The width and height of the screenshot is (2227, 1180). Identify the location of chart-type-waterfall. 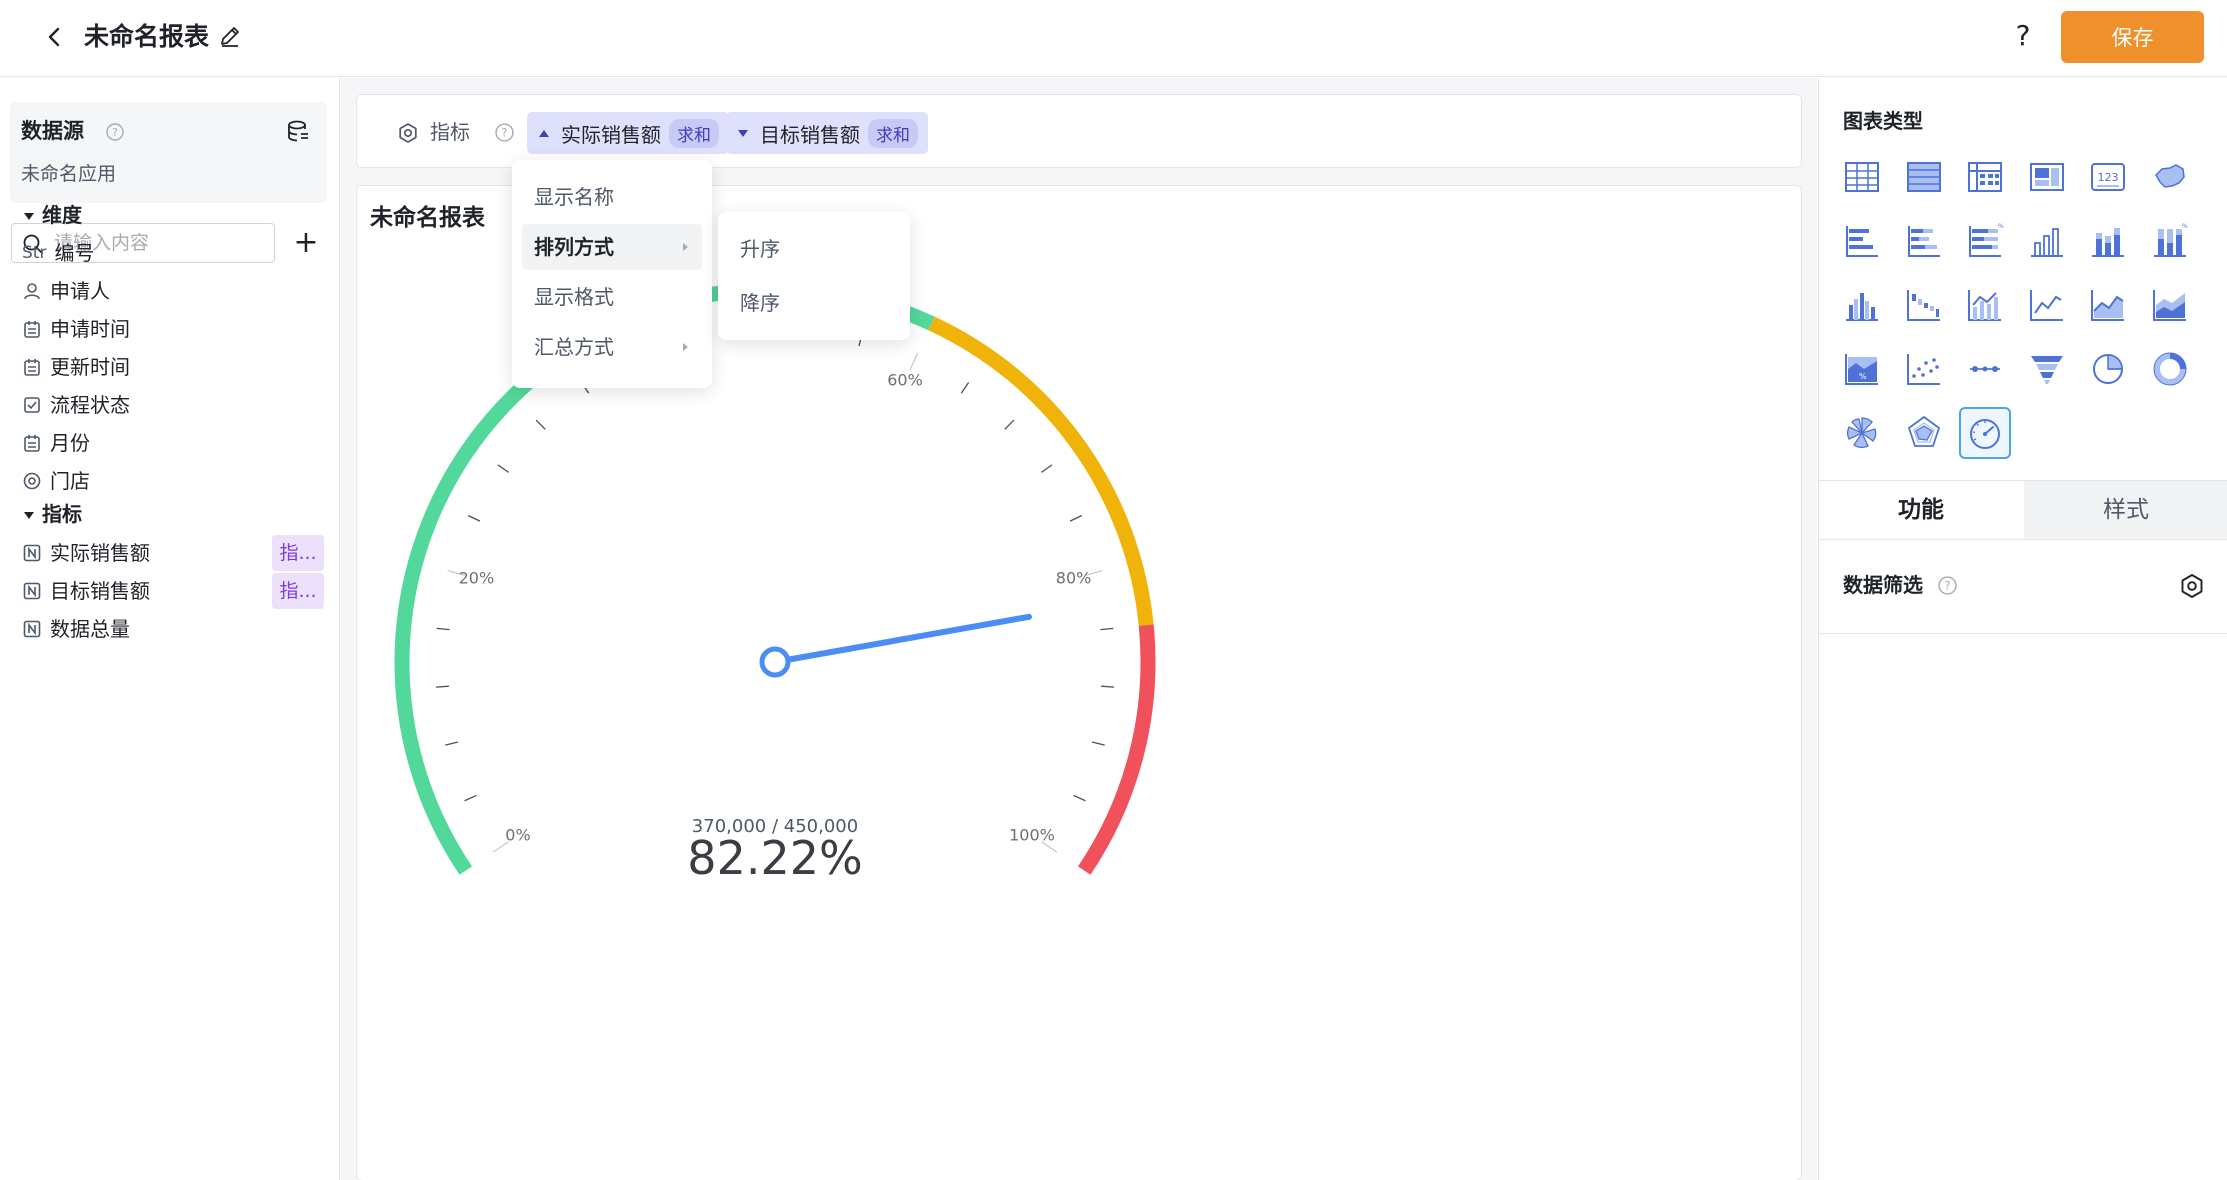
(1924, 305).